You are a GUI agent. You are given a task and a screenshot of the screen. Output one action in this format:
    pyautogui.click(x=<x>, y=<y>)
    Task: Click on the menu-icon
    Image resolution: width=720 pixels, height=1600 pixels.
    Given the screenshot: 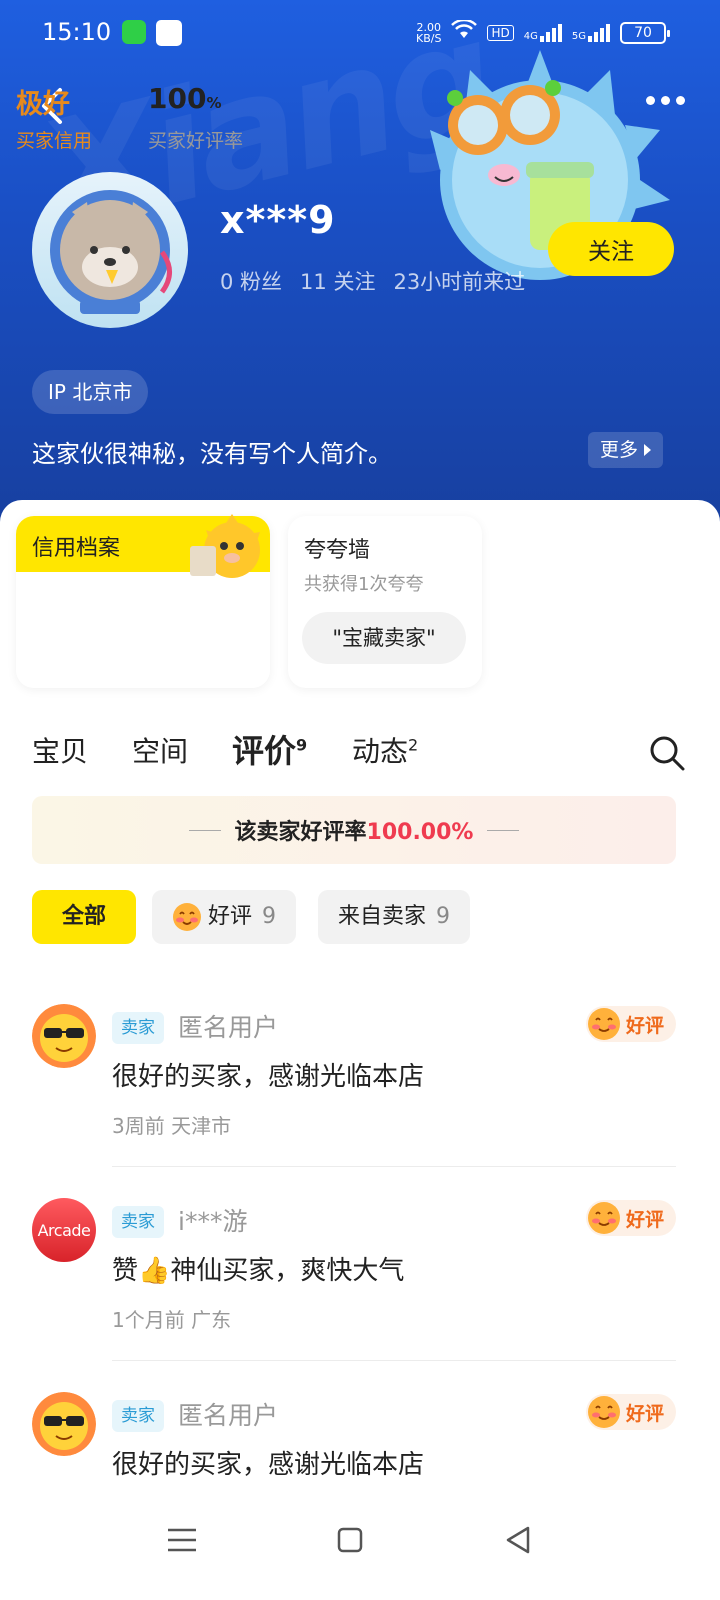 What is the action you would take?
    pyautogui.click(x=182, y=1540)
    